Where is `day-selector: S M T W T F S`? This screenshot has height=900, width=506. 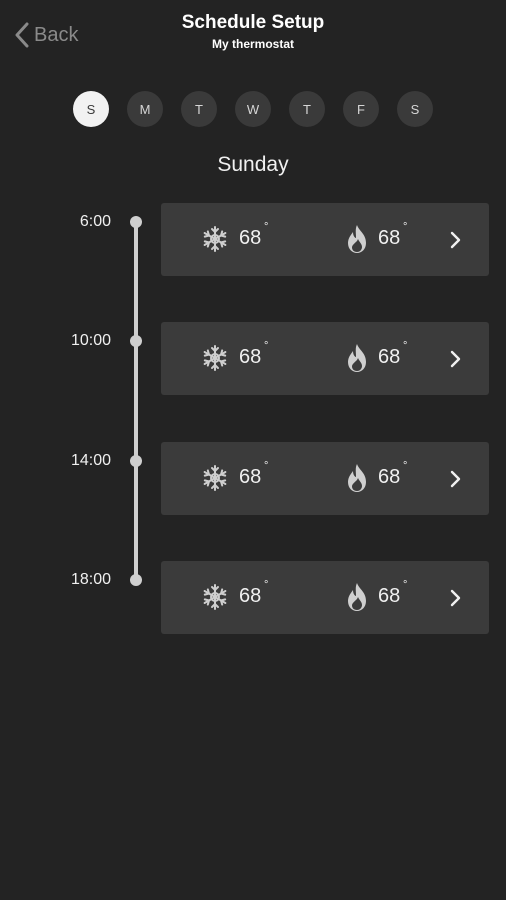
day-selector: S M T W T F S is located at coordinates (253, 109).